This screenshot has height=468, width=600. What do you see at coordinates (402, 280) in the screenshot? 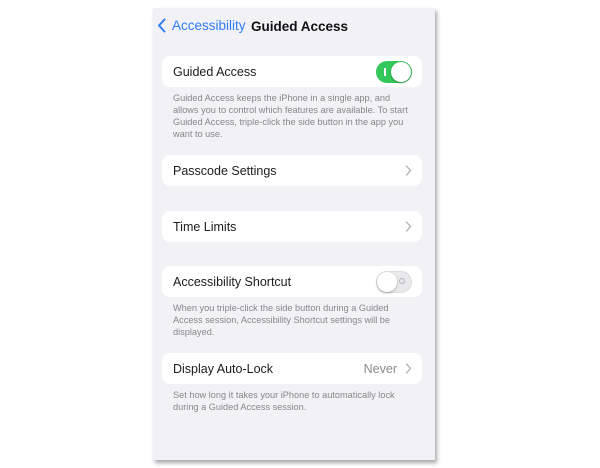
I see `toggle-off-indicator` at bounding box center [402, 280].